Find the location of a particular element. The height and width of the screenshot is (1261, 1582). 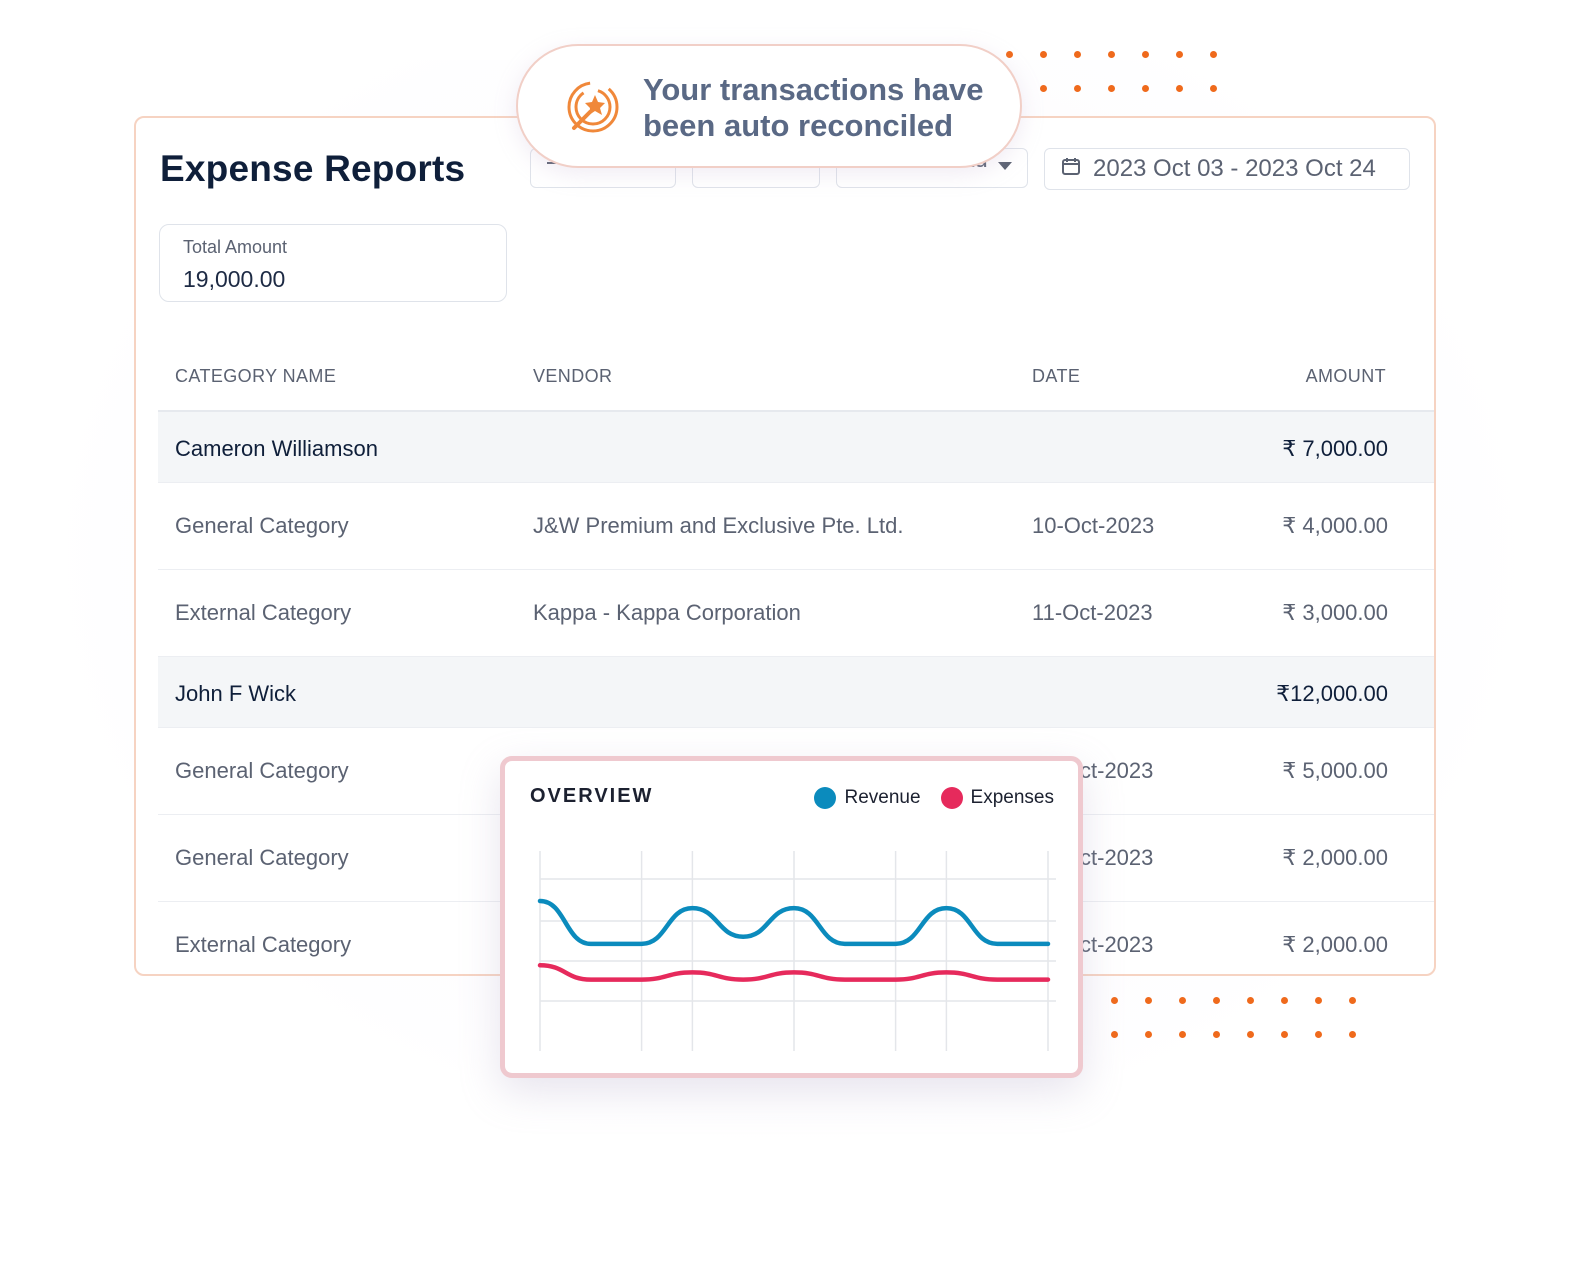

amount-cell: ₹ 4,000.00 is located at coordinates (1335, 525).